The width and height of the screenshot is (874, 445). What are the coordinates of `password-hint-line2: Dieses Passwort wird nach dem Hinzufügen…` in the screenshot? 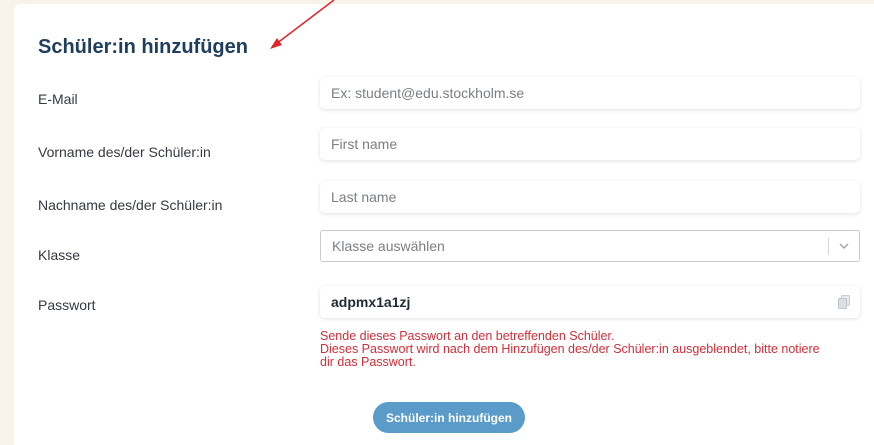 It's located at (570, 355).